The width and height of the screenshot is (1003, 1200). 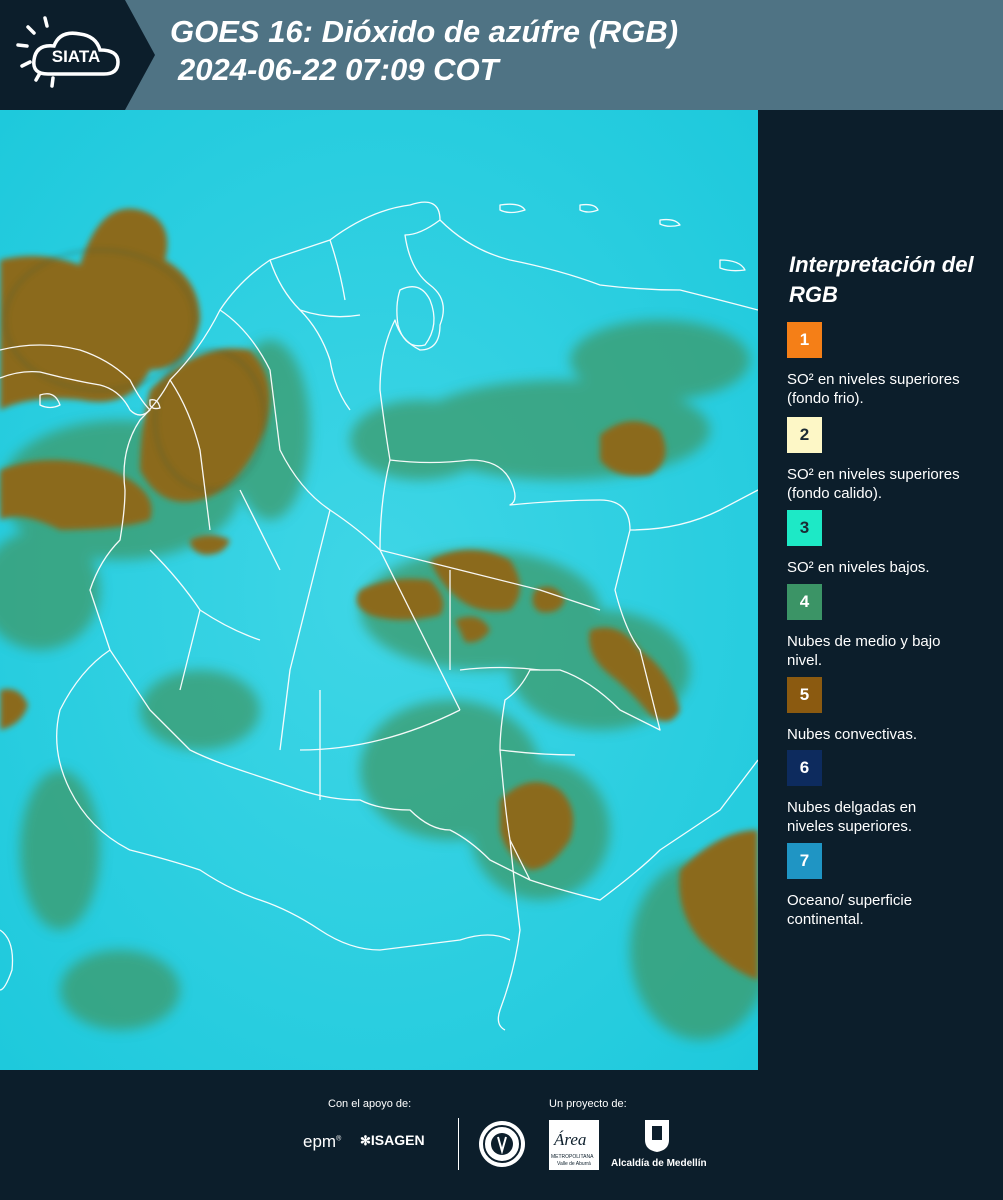 I want to click on legend-item-4: 4 Nubes de medio y bajo nivel., so click(x=892, y=627).